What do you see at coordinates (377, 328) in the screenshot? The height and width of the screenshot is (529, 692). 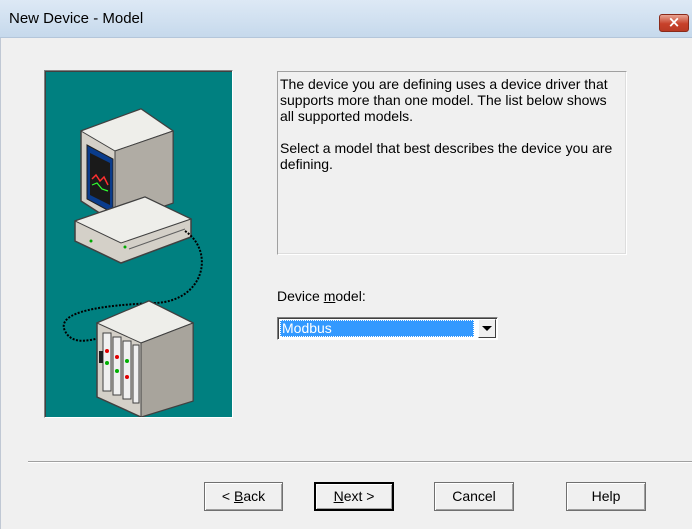 I see `device-model-selected-value: Modbus` at bounding box center [377, 328].